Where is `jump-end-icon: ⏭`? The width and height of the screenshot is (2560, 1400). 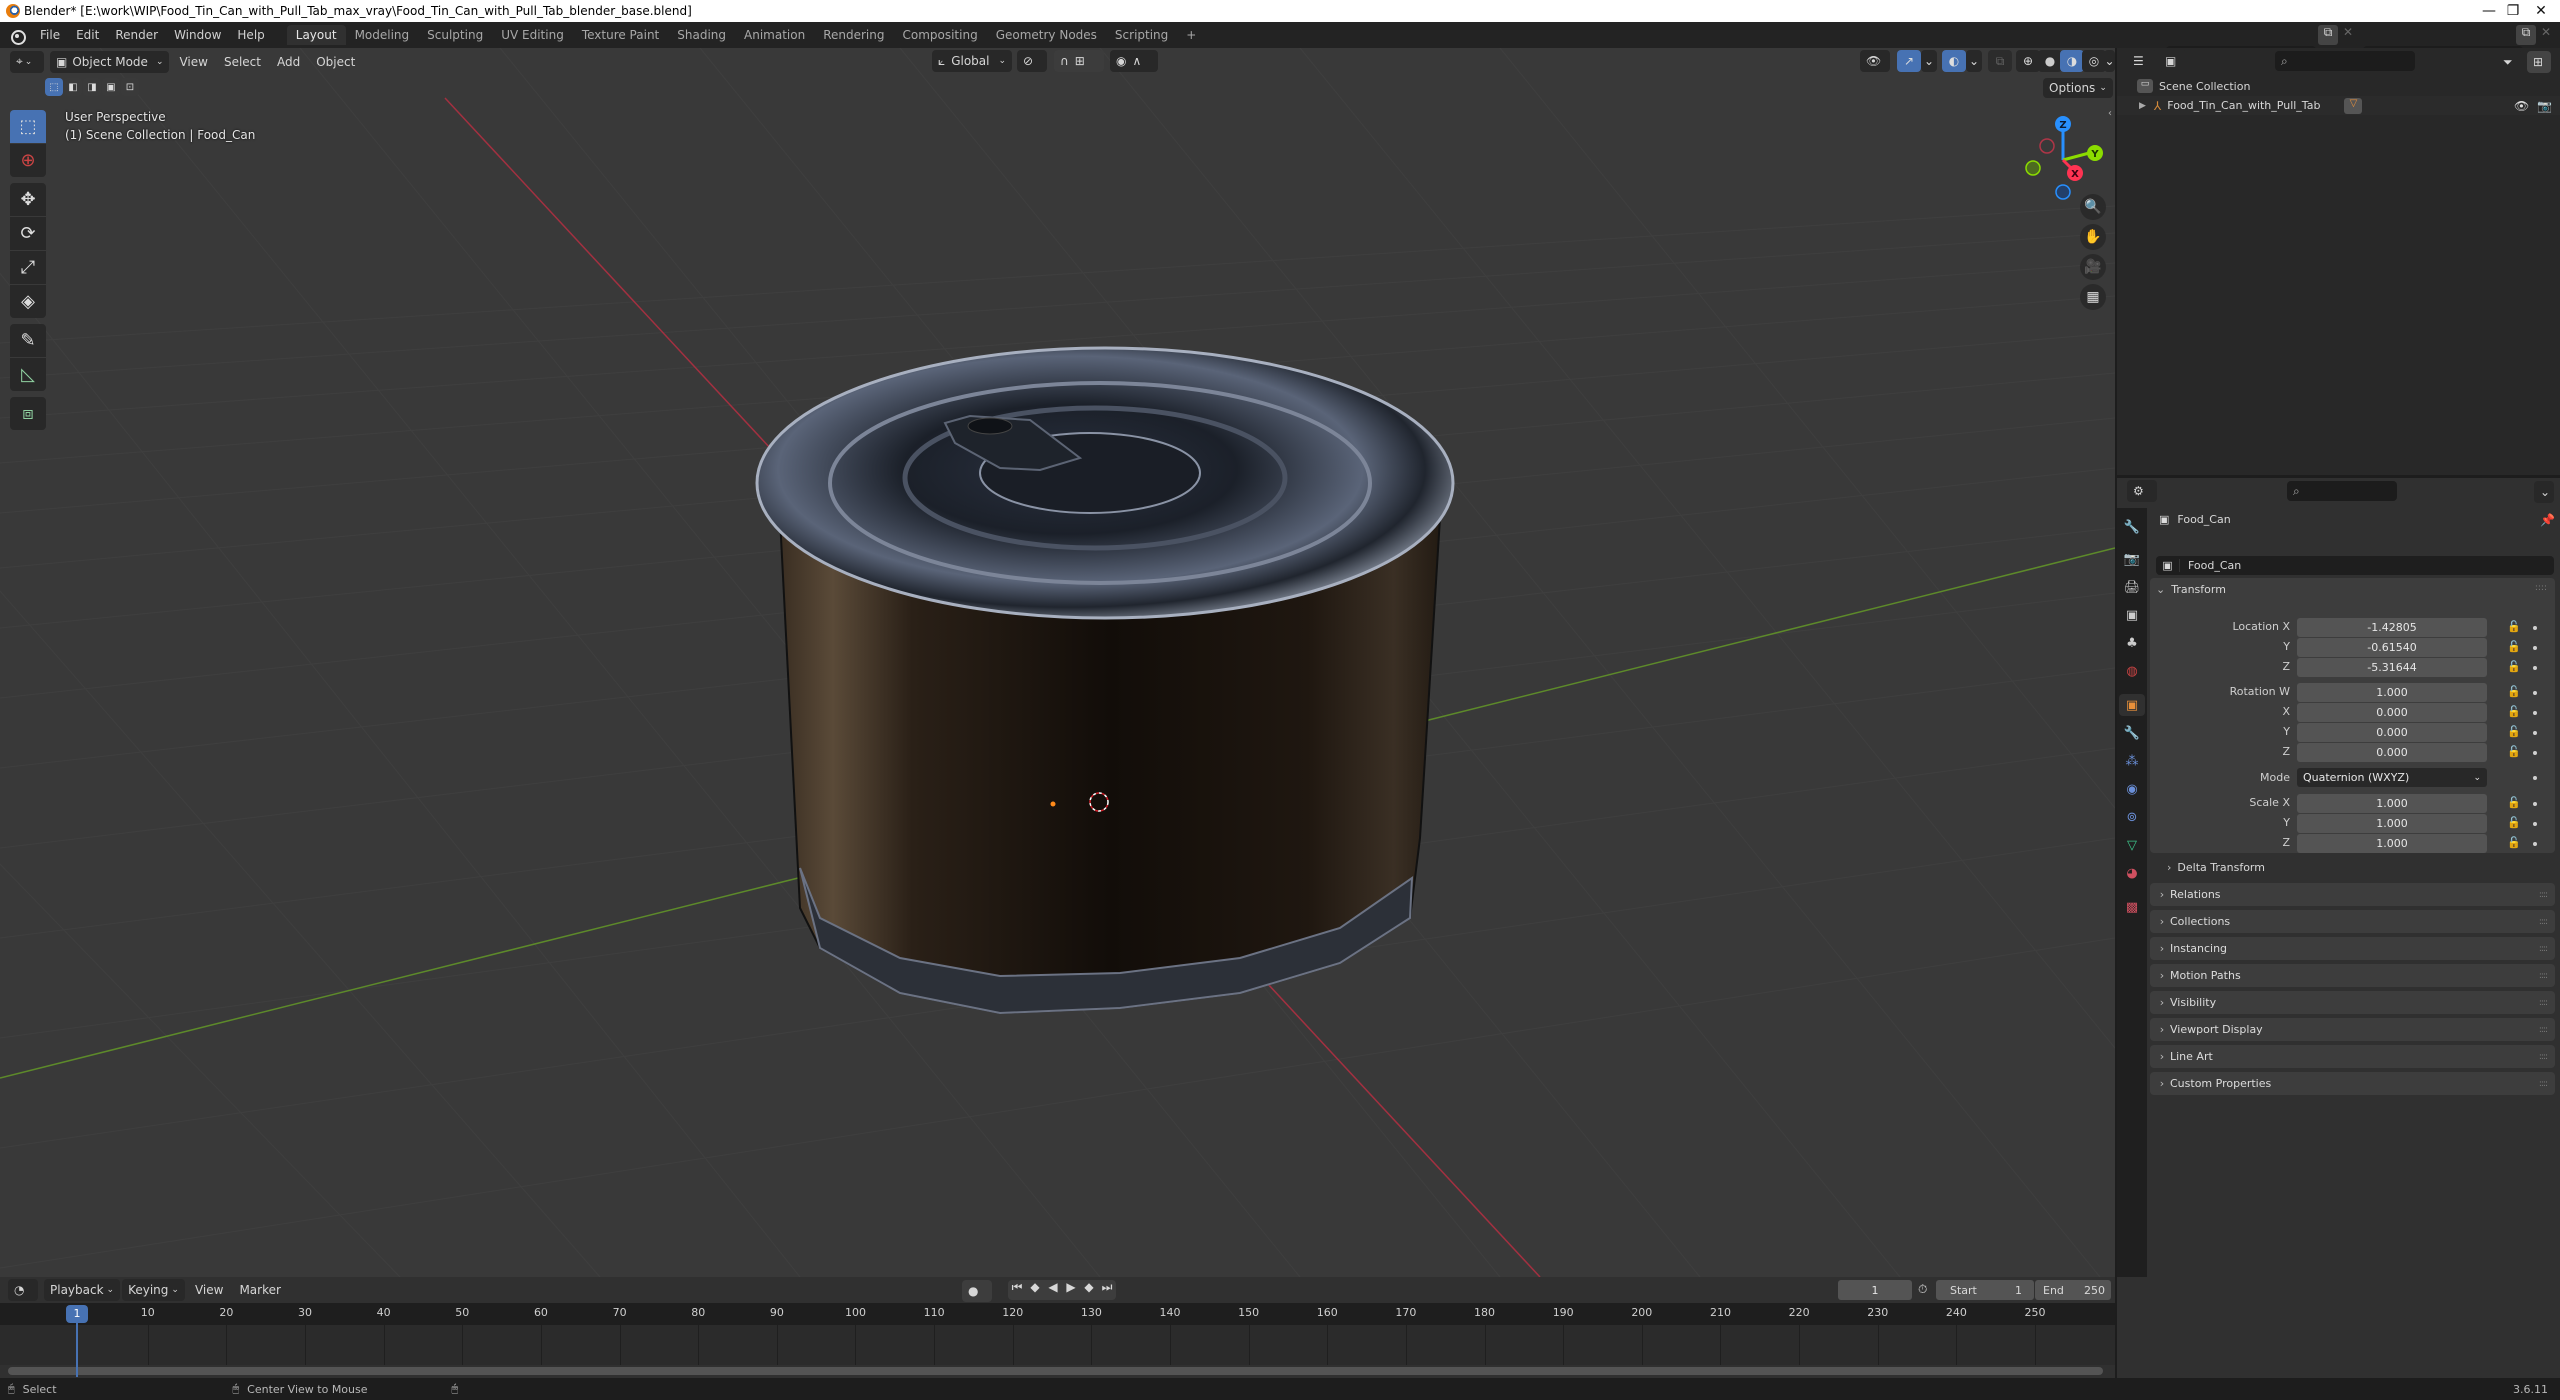 jump-end-icon: ⏭ is located at coordinates (1107, 1290).